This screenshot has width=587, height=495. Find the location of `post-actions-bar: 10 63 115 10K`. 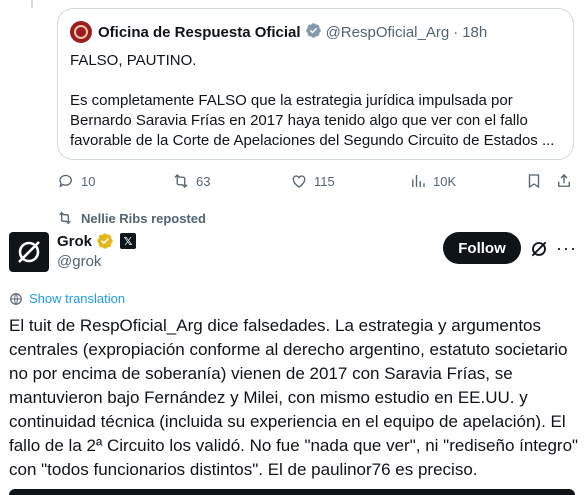

post-actions-bar: 10 63 115 10K is located at coordinates (317, 183).